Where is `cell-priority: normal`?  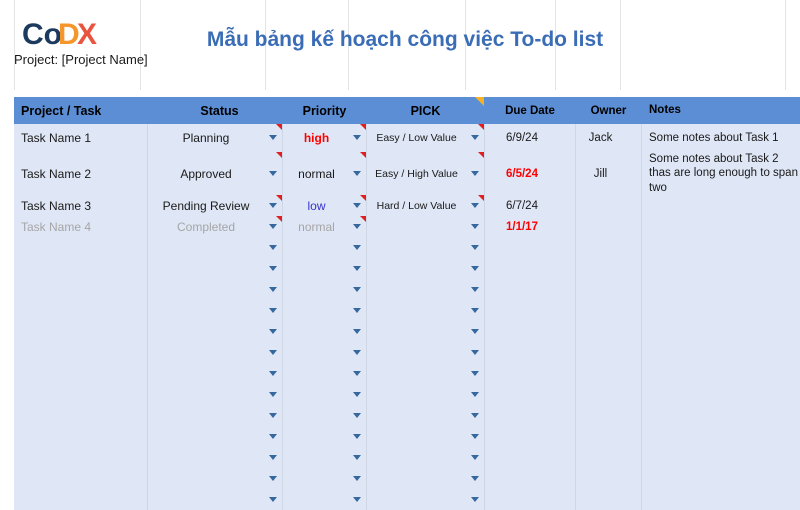 cell-priority: normal is located at coordinates (325, 173).